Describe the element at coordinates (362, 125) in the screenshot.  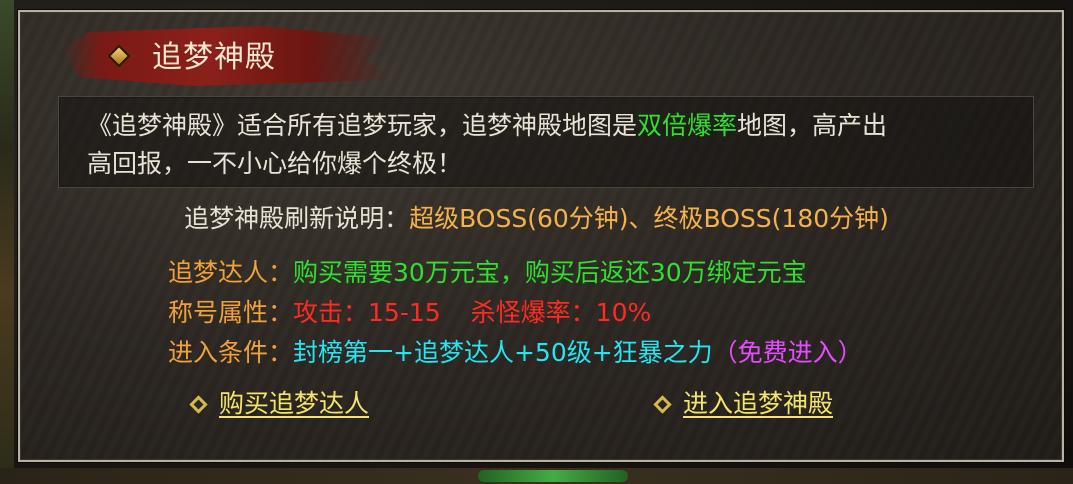
I see `description-text-1: 《追梦神殿》适合所有追梦玩家，追梦神殿地图是` at that location.